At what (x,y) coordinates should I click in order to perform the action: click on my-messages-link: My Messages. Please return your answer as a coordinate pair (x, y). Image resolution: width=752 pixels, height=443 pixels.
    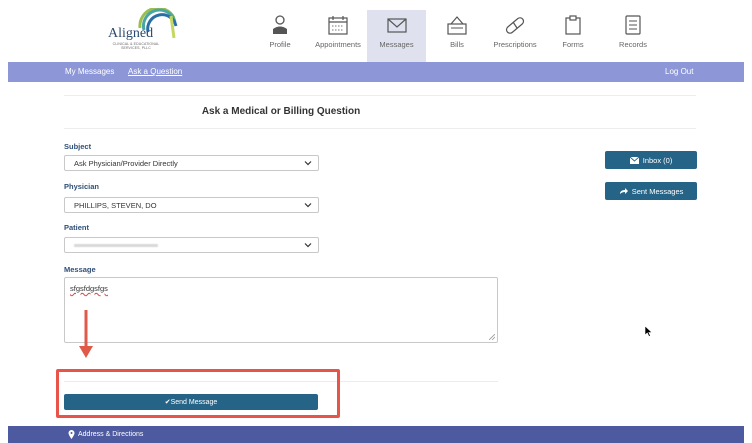
    Looking at the image, I should click on (89, 71).